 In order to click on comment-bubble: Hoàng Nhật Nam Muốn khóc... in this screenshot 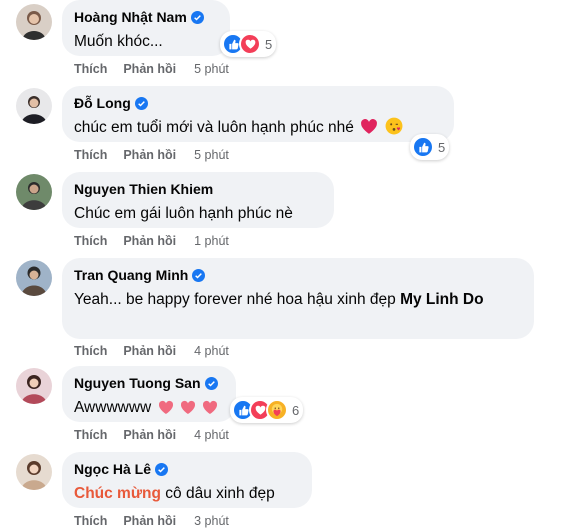, I will do `click(146, 28)`.